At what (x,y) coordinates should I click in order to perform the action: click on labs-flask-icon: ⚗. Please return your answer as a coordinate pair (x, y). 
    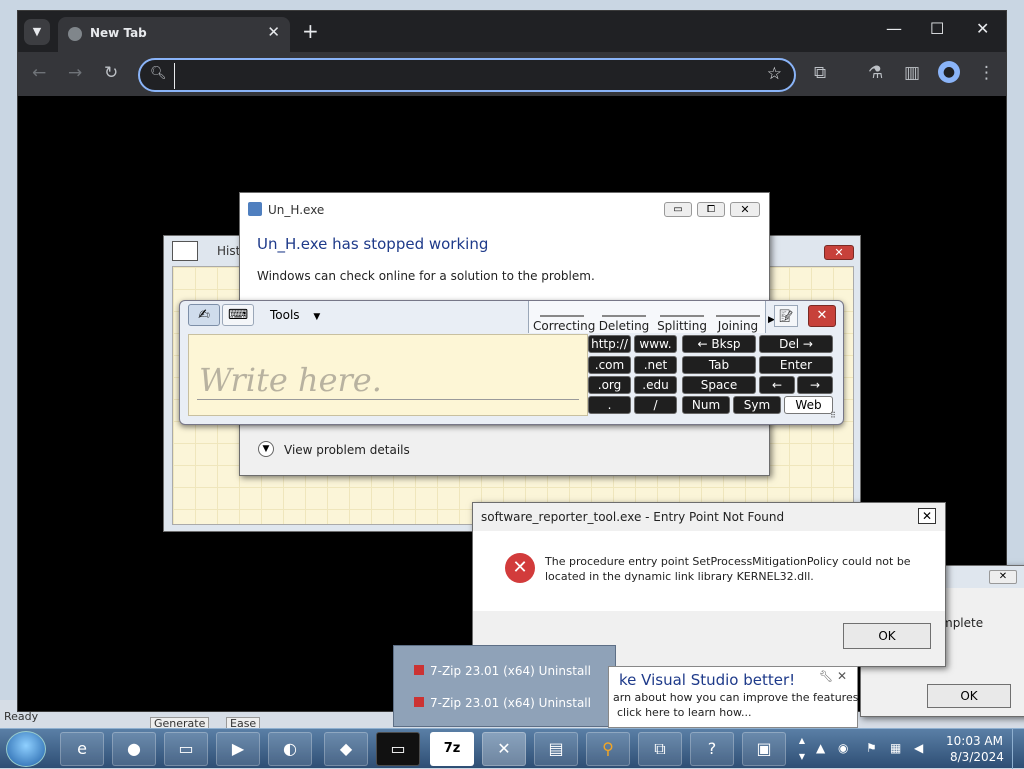
    Looking at the image, I should click on (875, 73).